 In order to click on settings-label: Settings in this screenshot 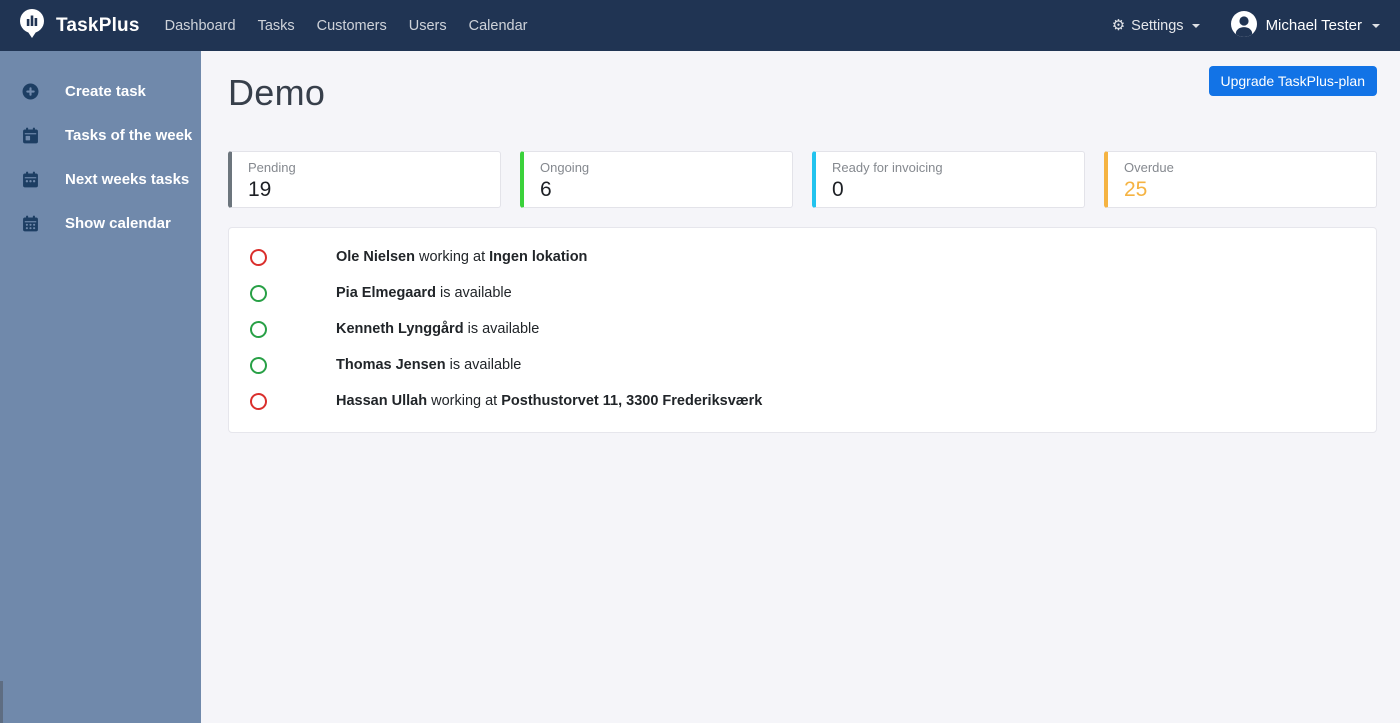, I will do `click(1157, 25)`.